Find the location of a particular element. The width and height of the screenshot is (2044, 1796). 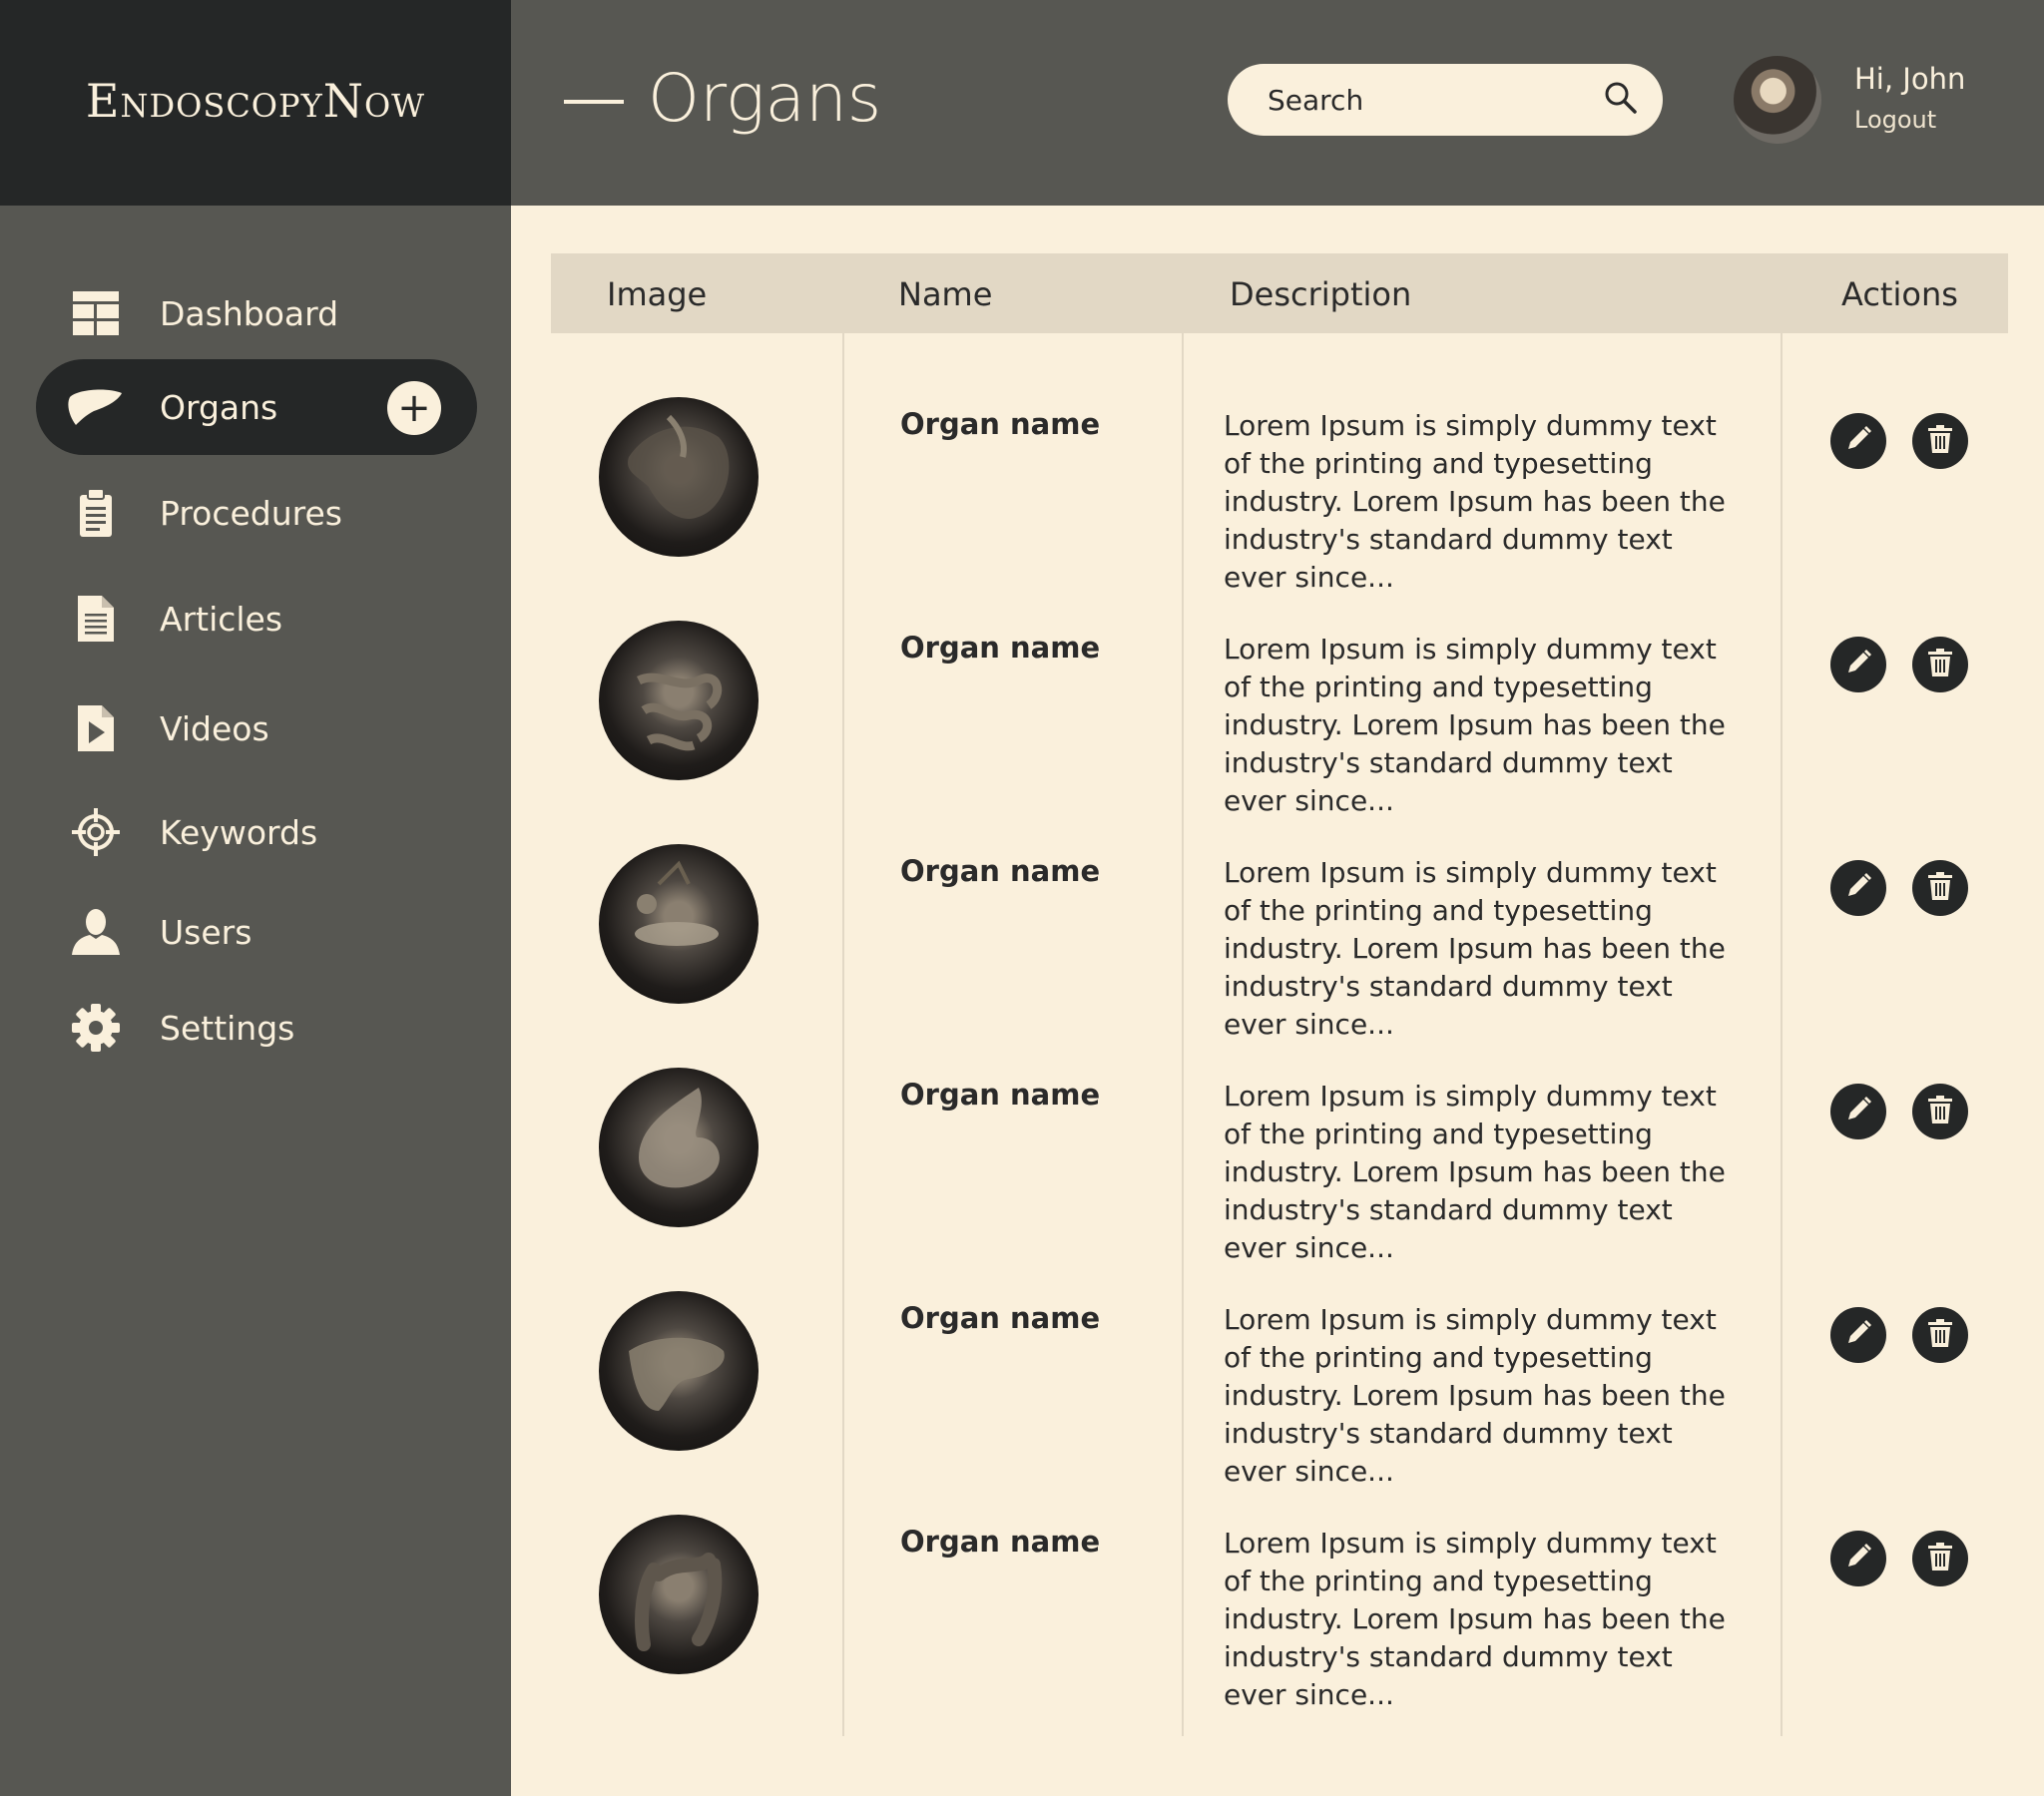

user-icon is located at coordinates (96, 932).